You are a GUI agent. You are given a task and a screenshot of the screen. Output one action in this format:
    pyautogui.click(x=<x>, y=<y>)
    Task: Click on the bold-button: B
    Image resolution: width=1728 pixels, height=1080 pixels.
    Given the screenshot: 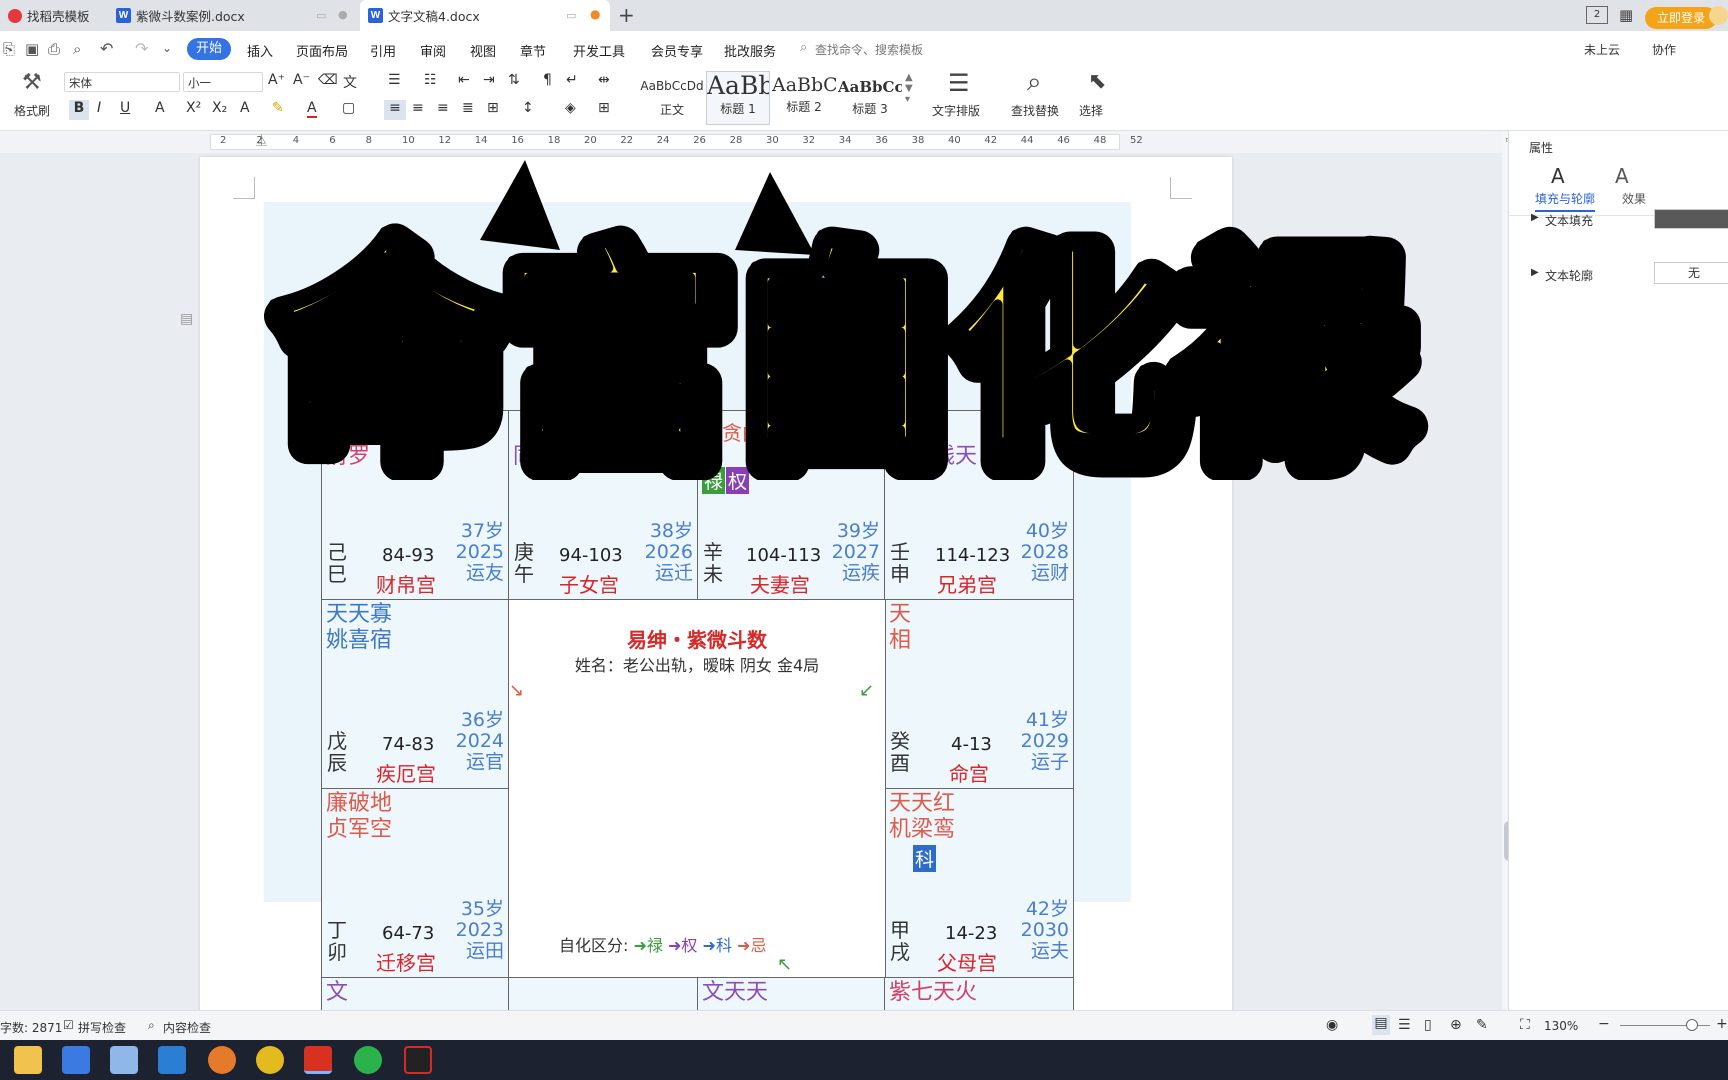 What is the action you would take?
    pyautogui.click(x=79, y=110)
    